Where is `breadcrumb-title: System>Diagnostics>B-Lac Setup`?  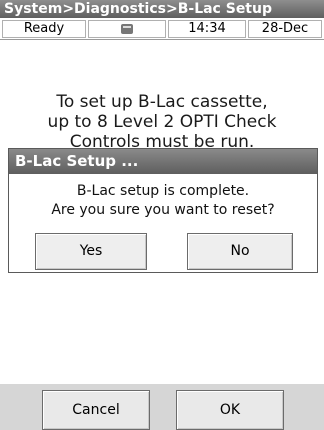 breadcrumb-title: System>Diagnostics>B-Lac Setup is located at coordinates (162, 9).